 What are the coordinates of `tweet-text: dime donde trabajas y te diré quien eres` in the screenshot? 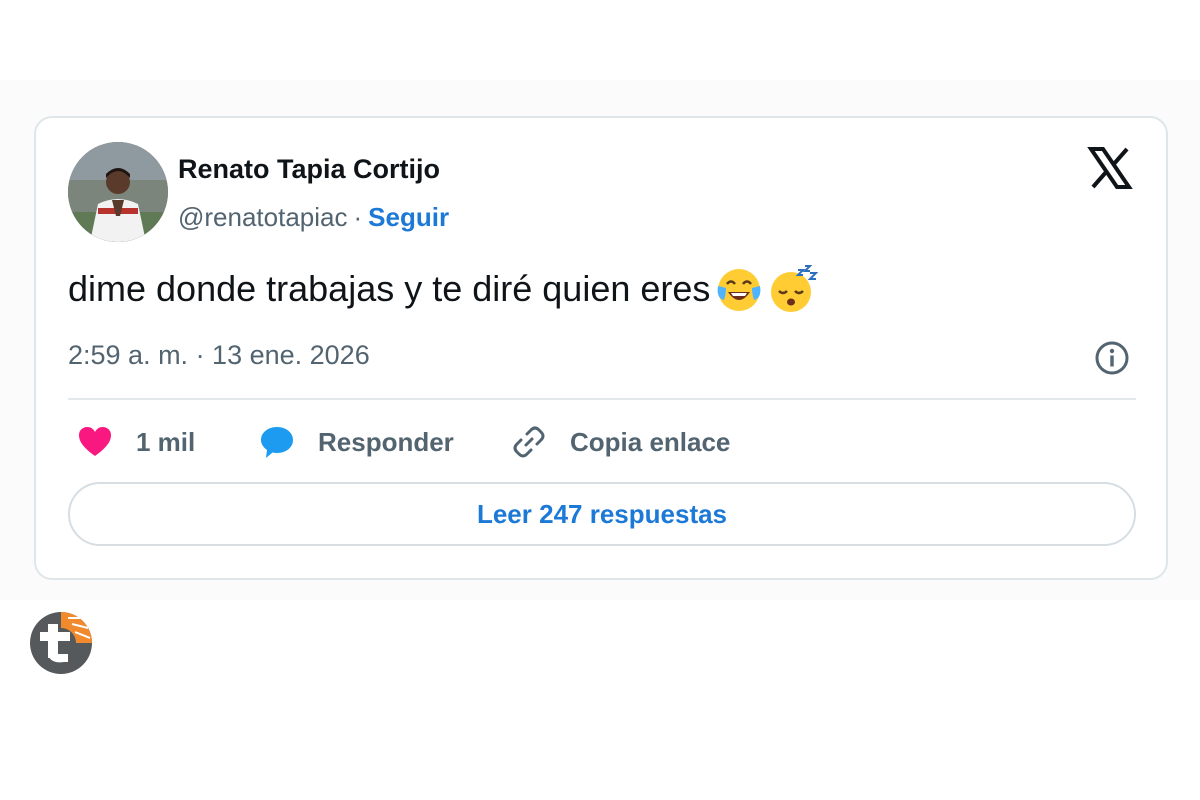 It's located at (389, 288).